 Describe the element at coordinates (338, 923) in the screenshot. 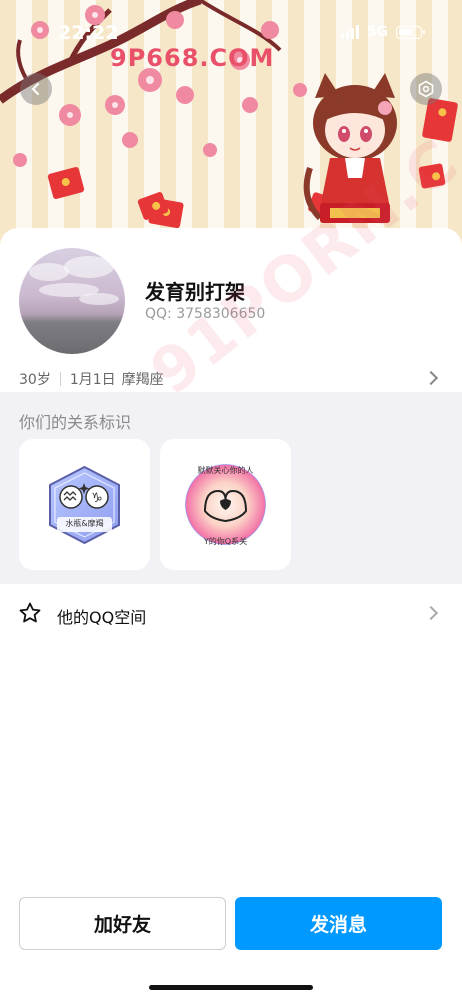

I see `send-message-button: 发消息` at that location.